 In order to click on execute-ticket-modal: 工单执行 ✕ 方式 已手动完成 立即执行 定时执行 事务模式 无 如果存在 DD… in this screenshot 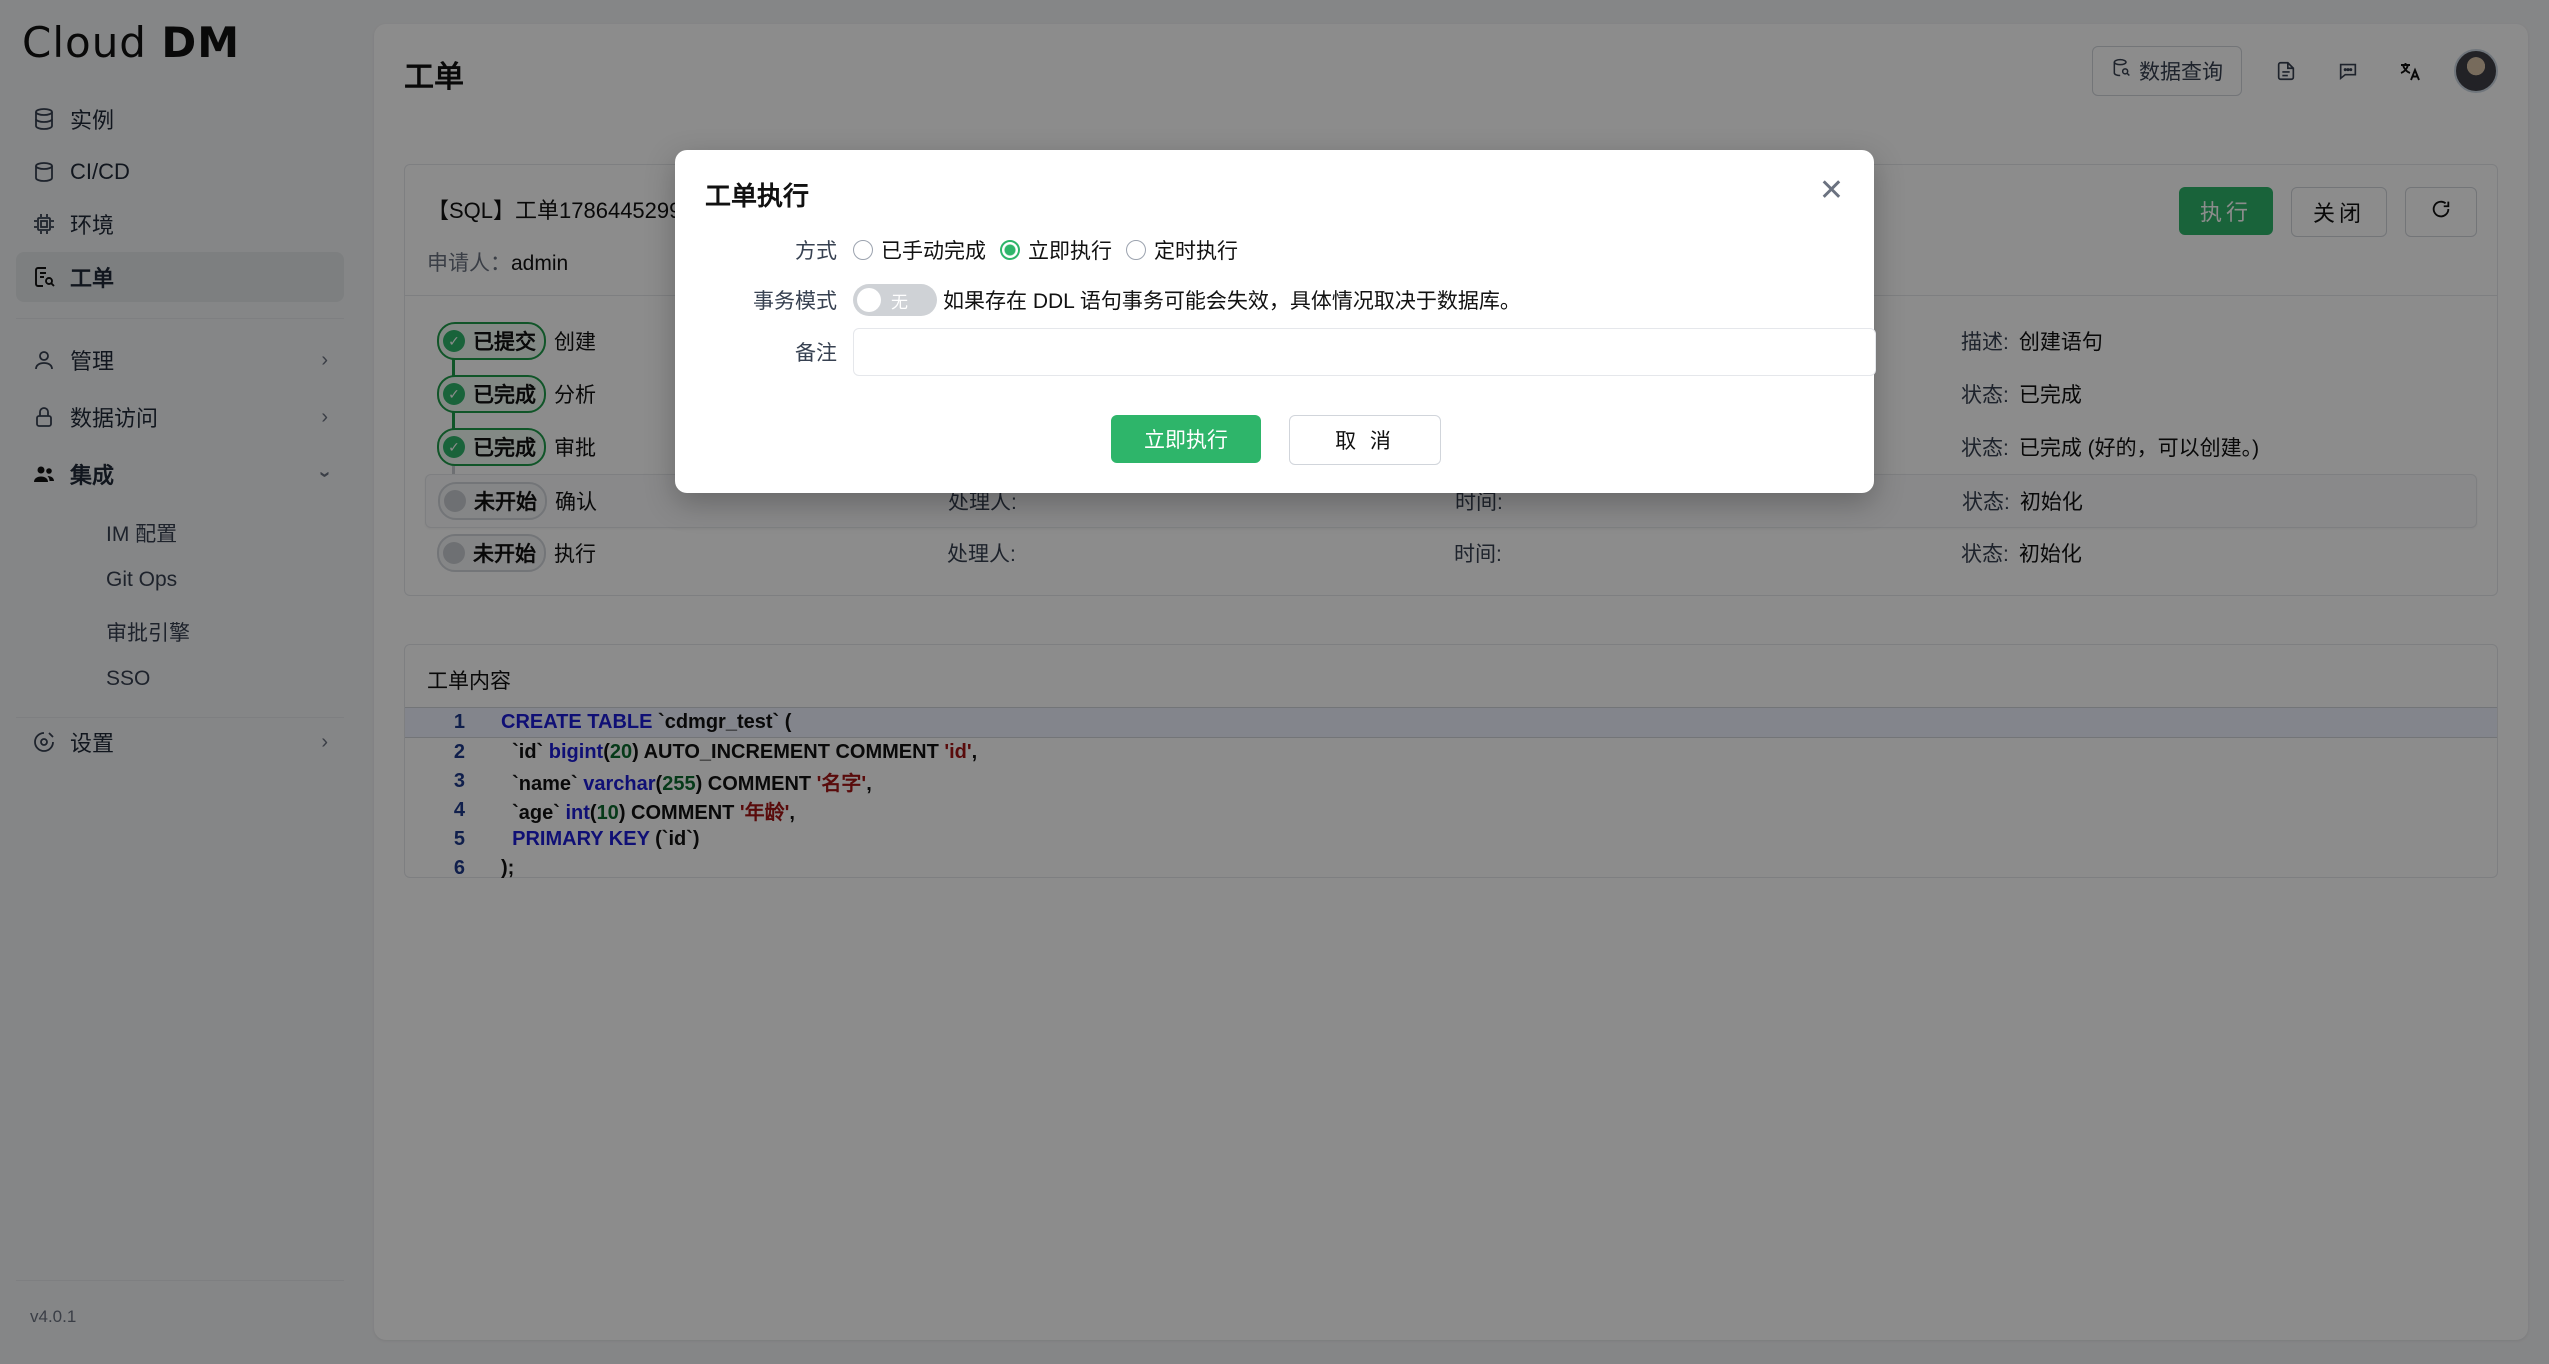, I will do `click(1275, 321)`.